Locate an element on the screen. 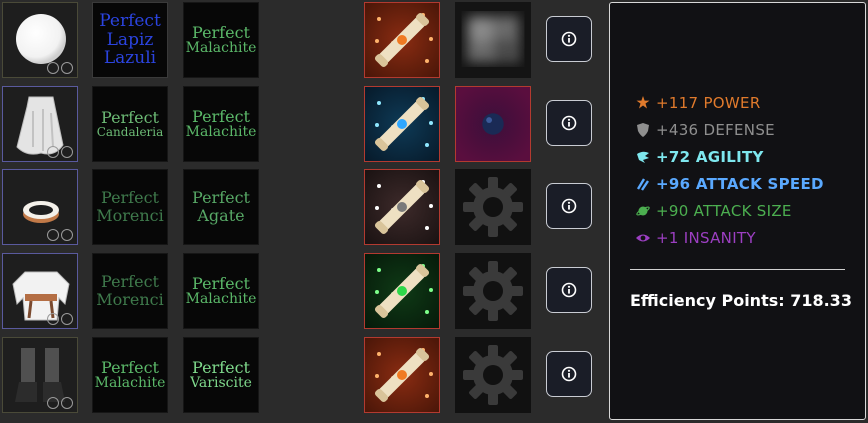 Image resolution: width=868 pixels, height=423 pixels. planet-icon is located at coordinates (643, 211).